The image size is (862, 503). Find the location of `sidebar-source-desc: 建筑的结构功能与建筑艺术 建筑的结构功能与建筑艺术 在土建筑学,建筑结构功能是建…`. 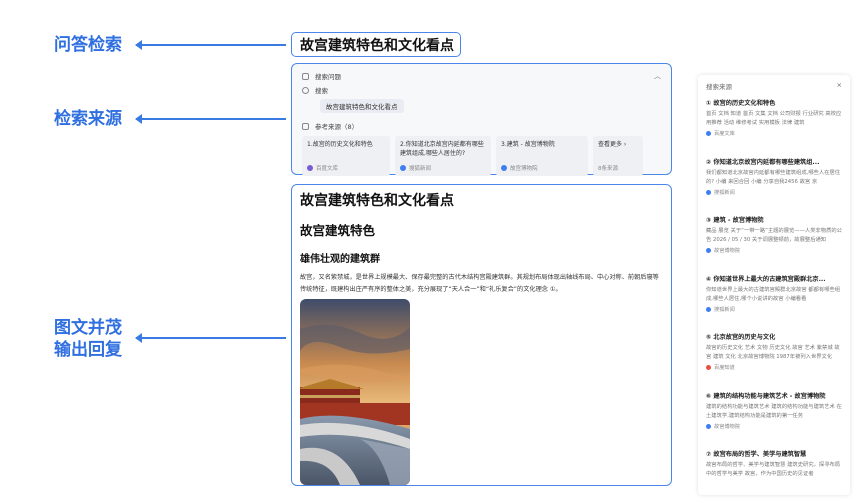

sidebar-source-desc: 建筑的结构功能与建筑艺术 建筑的结构功能与建筑艺术 在土建筑学,建筑结构功能是建… is located at coordinates (774, 411).